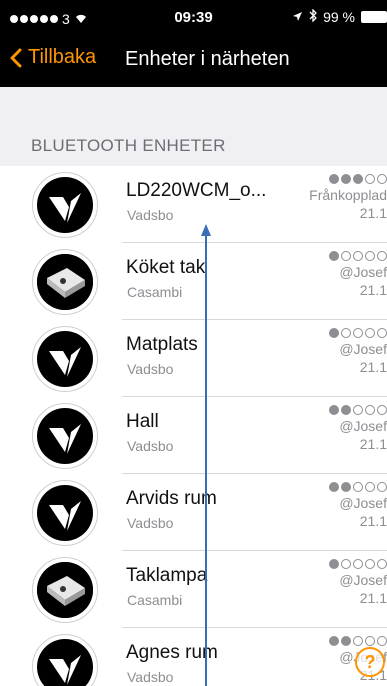 The height and width of the screenshot is (686, 387). I want to click on device-name: Hall, so click(142, 421).